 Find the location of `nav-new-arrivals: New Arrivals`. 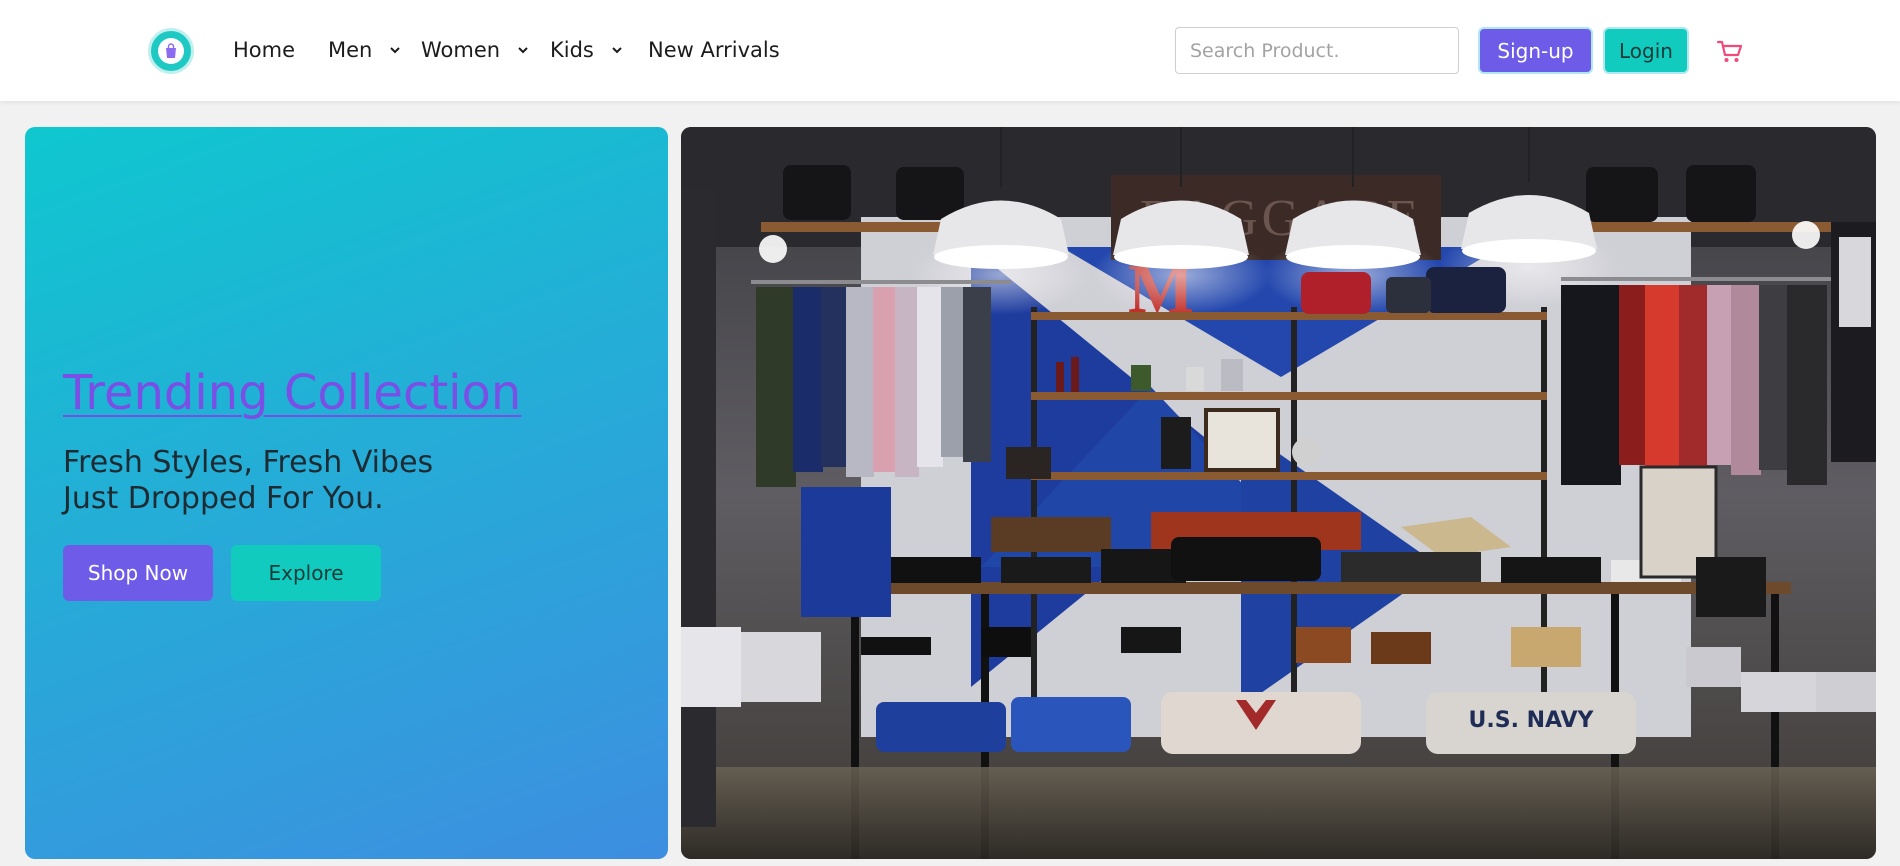

nav-new-arrivals: New Arrivals is located at coordinates (714, 50).